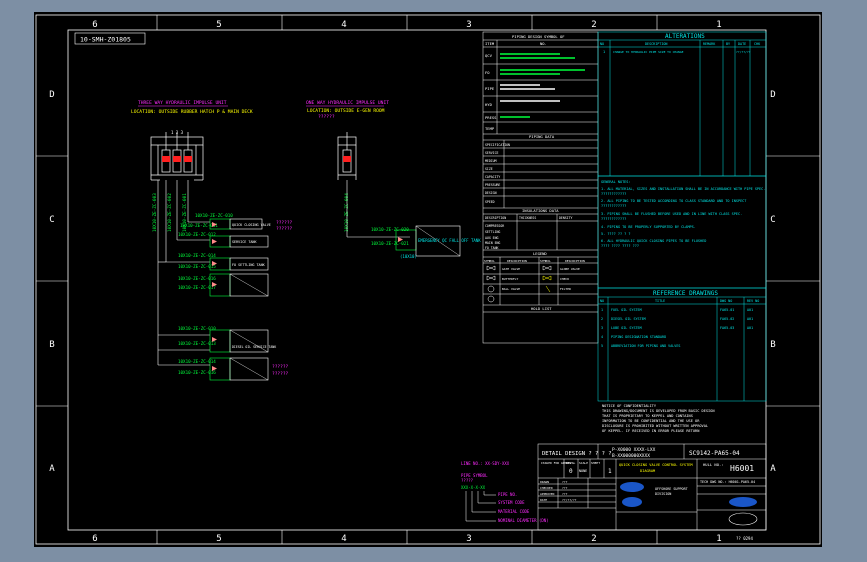 Image resolution: width=867 pixels, height=562 pixels. What do you see at coordinates (514, 511) in the screenshot?
I see `pipe-key-label: MATERIAL CODE` at bounding box center [514, 511].